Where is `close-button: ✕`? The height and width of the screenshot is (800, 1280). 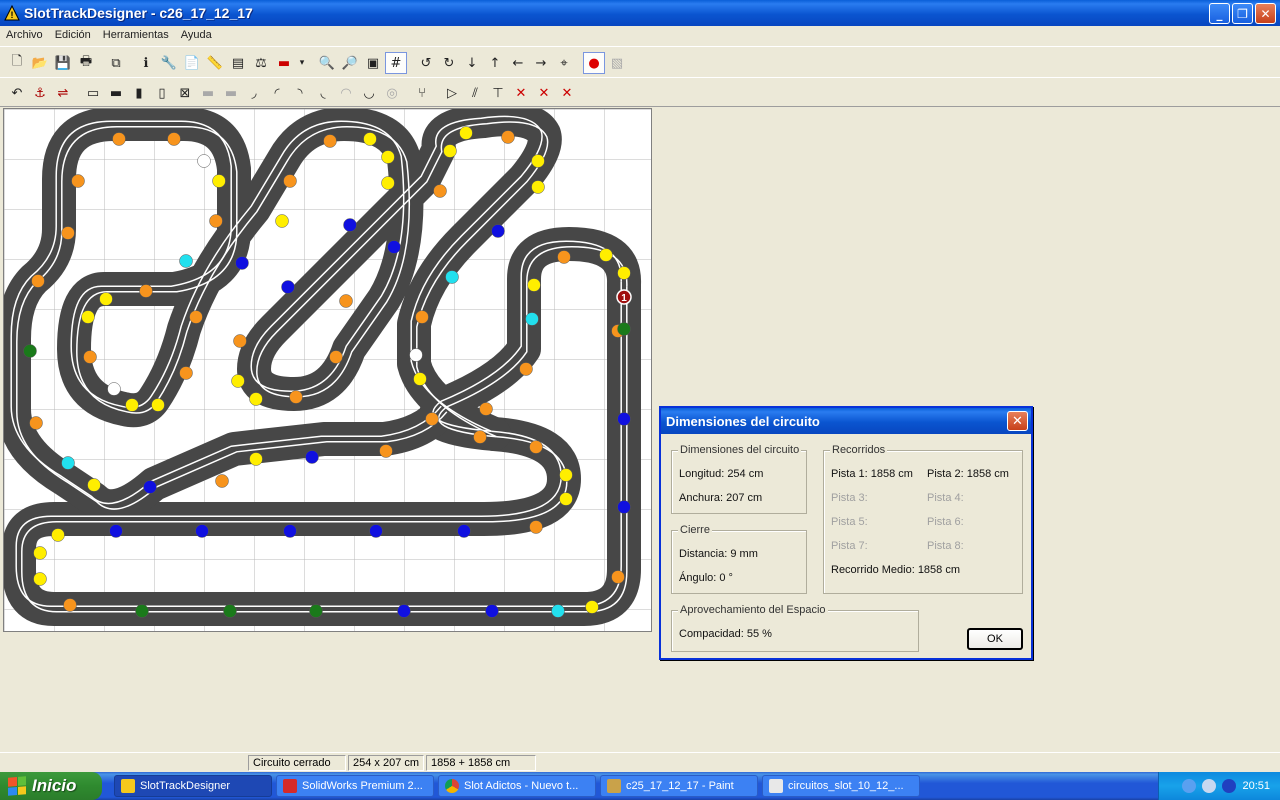
close-button: ✕ is located at coordinates (1265, 13).